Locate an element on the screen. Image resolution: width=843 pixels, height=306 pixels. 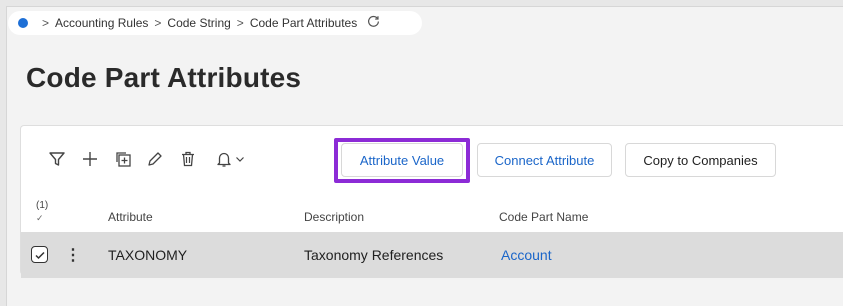
copy-to-companies-button: Copy to Companies is located at coordinates (700, 160).